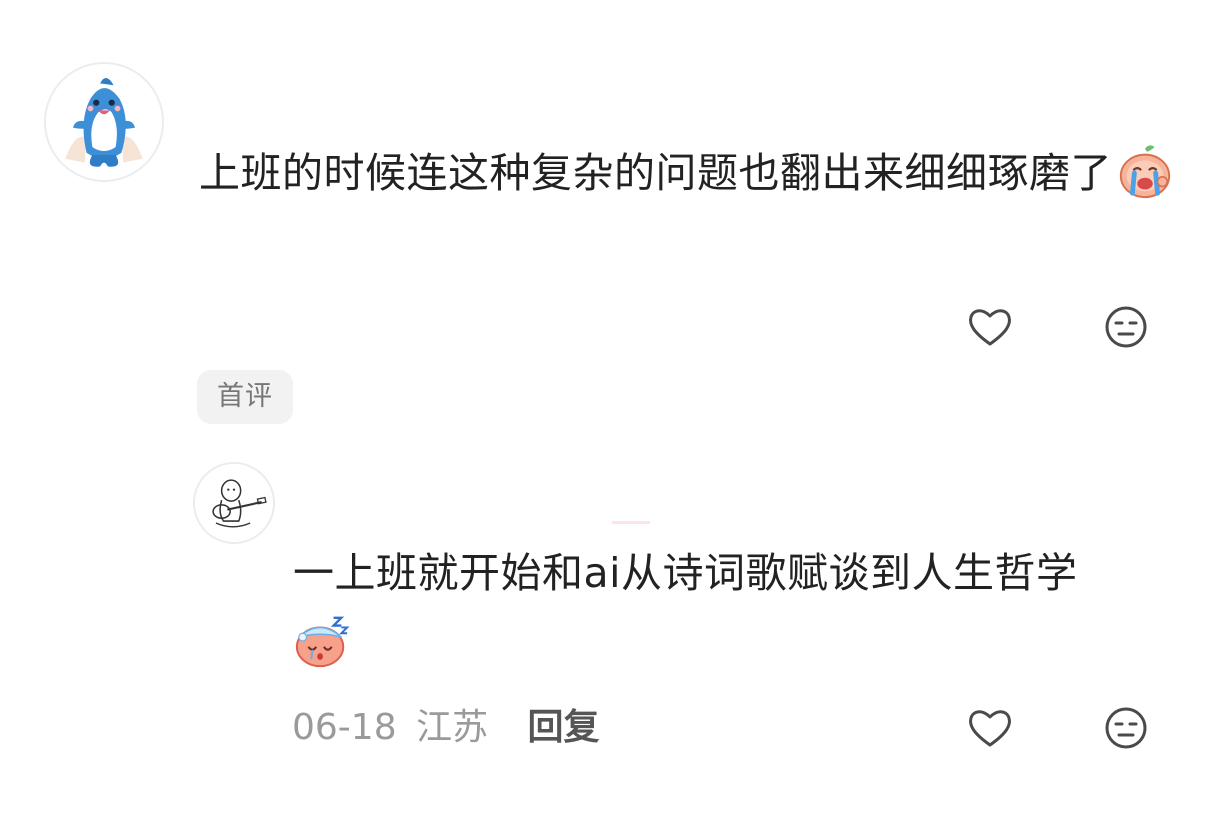 The width and height of the screenshot is (1218, 814). What do you see at coordinates (738, 605) in the screenshot?
I see `reply-text: 一上班就开始和ai从诗词歌赋谈到人生哲学` at bounding box center [738, 605].